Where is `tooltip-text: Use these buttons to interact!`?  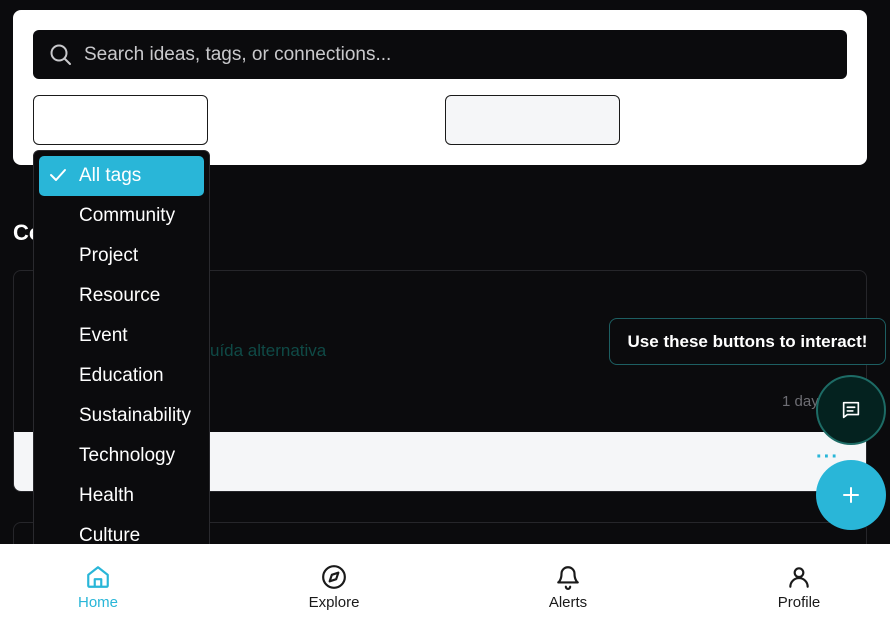
tooltip-text: Use these buttons to interact! is located at coordinates (747, 341).